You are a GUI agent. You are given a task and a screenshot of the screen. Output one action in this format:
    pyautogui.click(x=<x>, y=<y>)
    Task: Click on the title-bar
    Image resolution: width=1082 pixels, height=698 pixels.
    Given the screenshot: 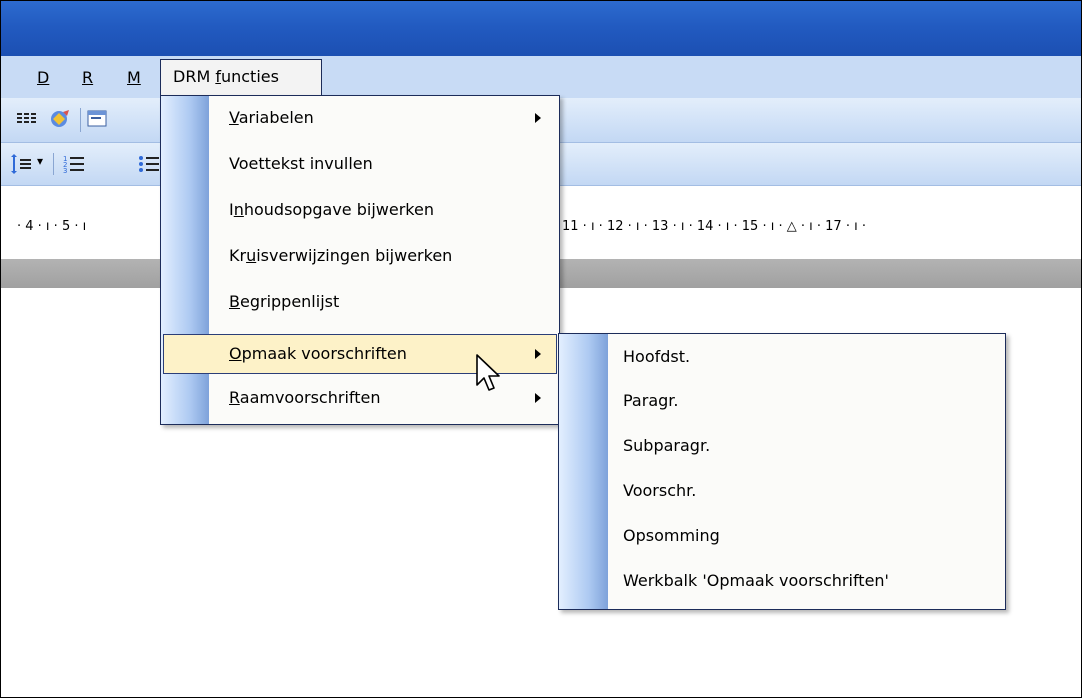 What is the action you would take?
    pyautogui.click(x=541, y=28)
    